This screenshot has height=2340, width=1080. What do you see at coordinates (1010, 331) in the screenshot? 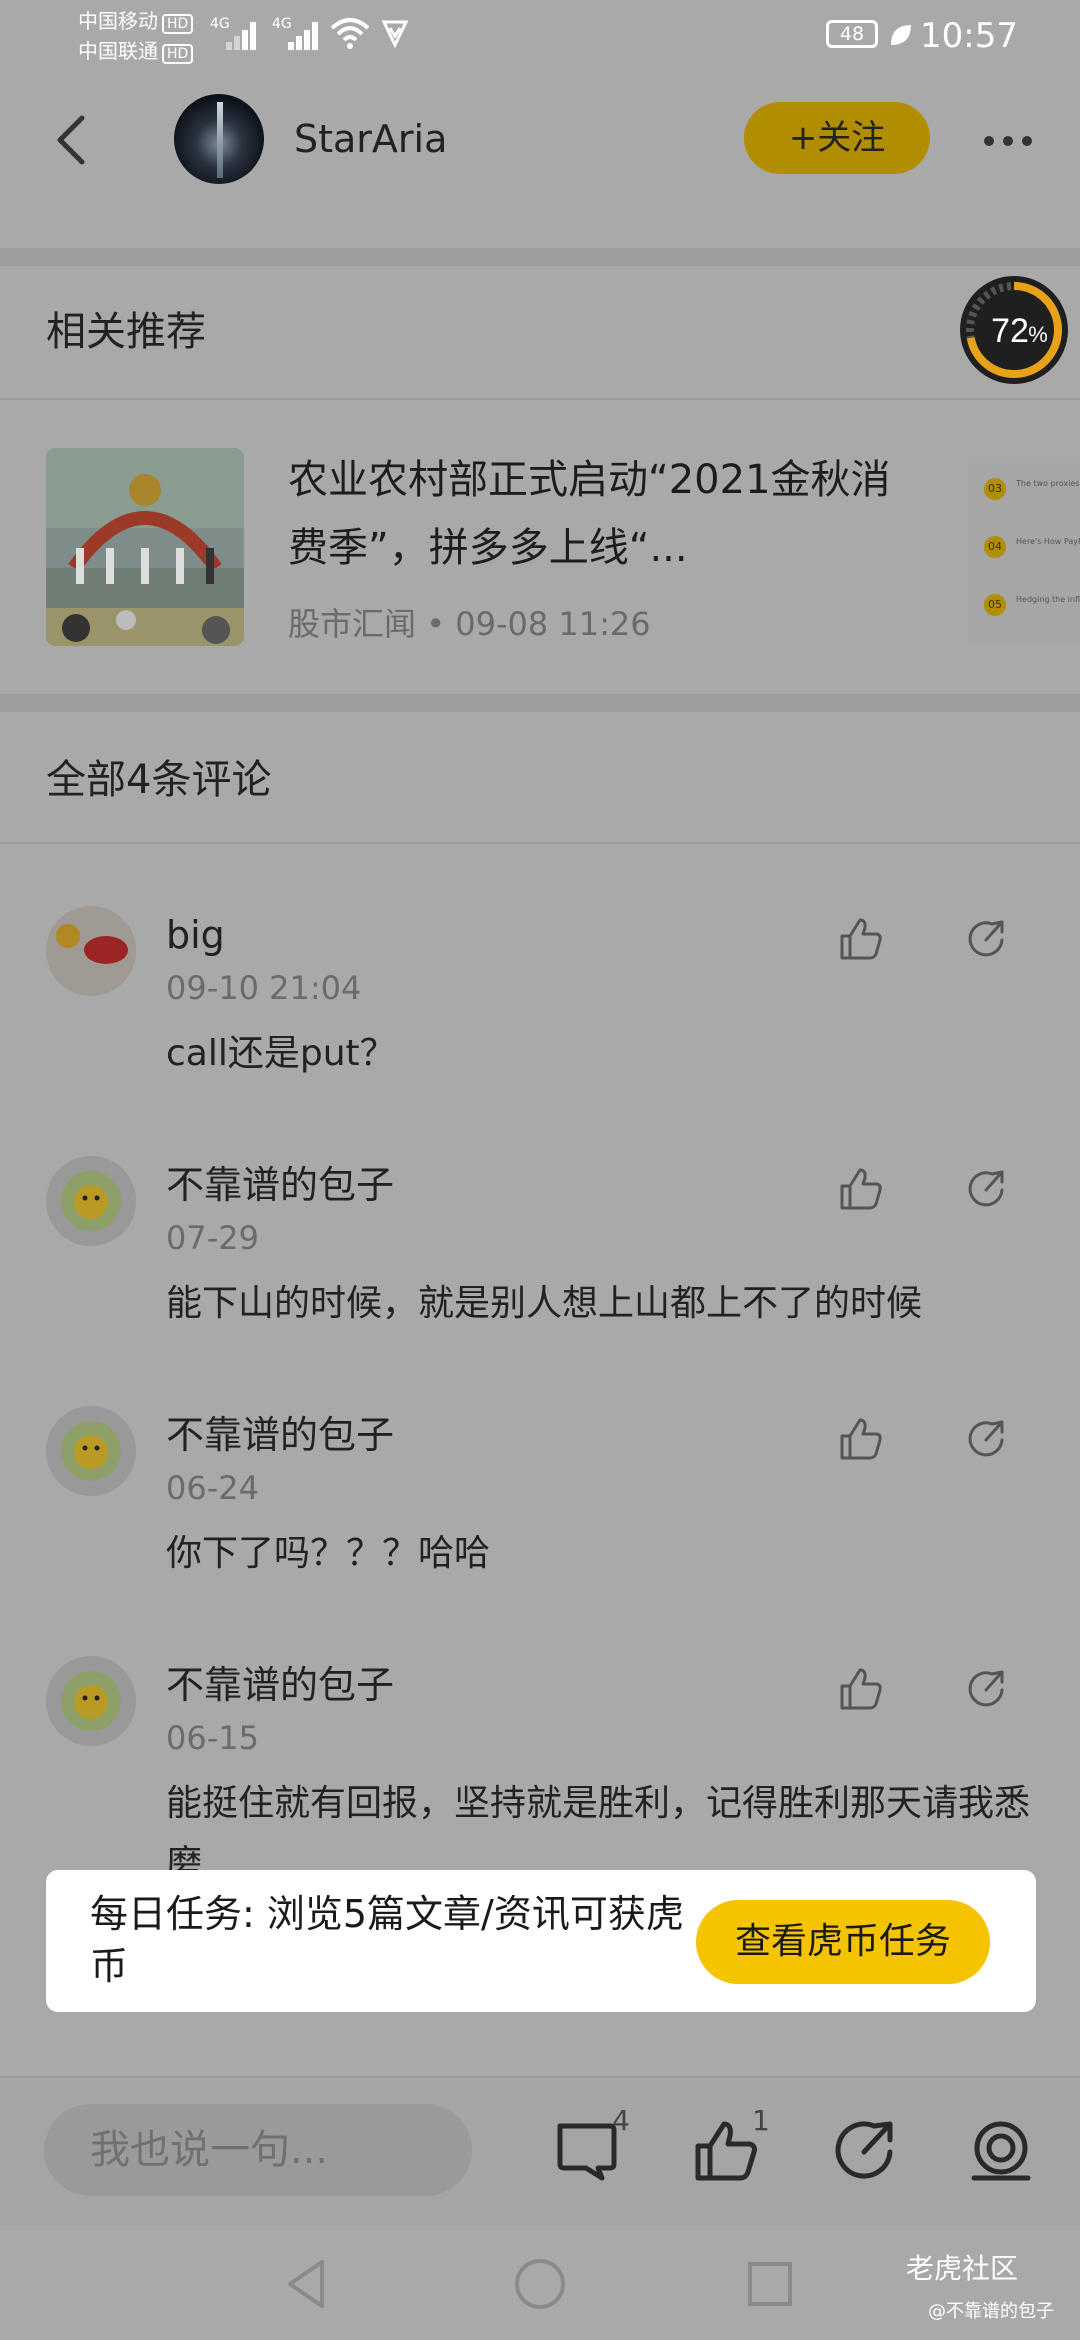
I see `progress-value: 72` at bounding box center [1010, 331].